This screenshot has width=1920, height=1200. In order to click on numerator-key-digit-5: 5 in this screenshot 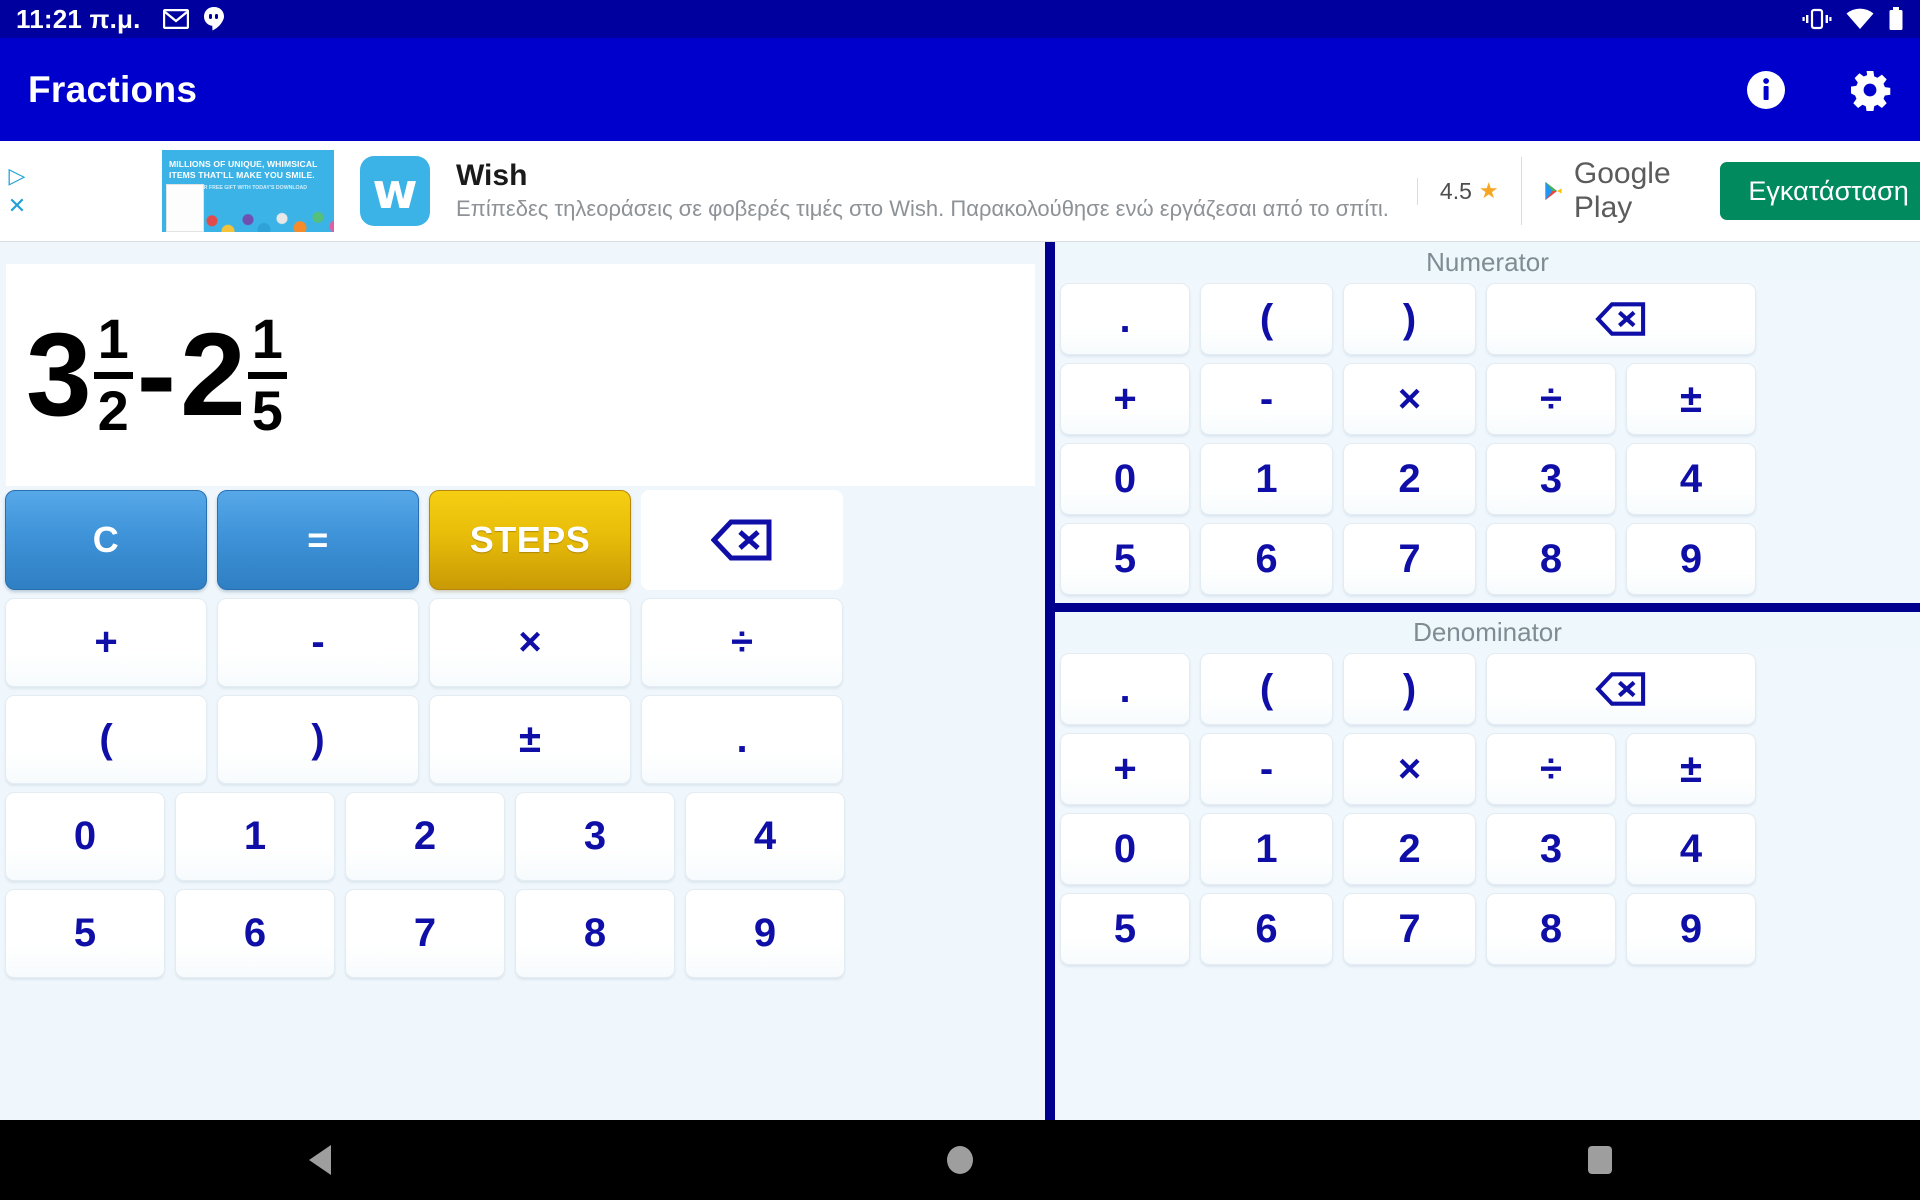, I will do `click(1125, 559)`.